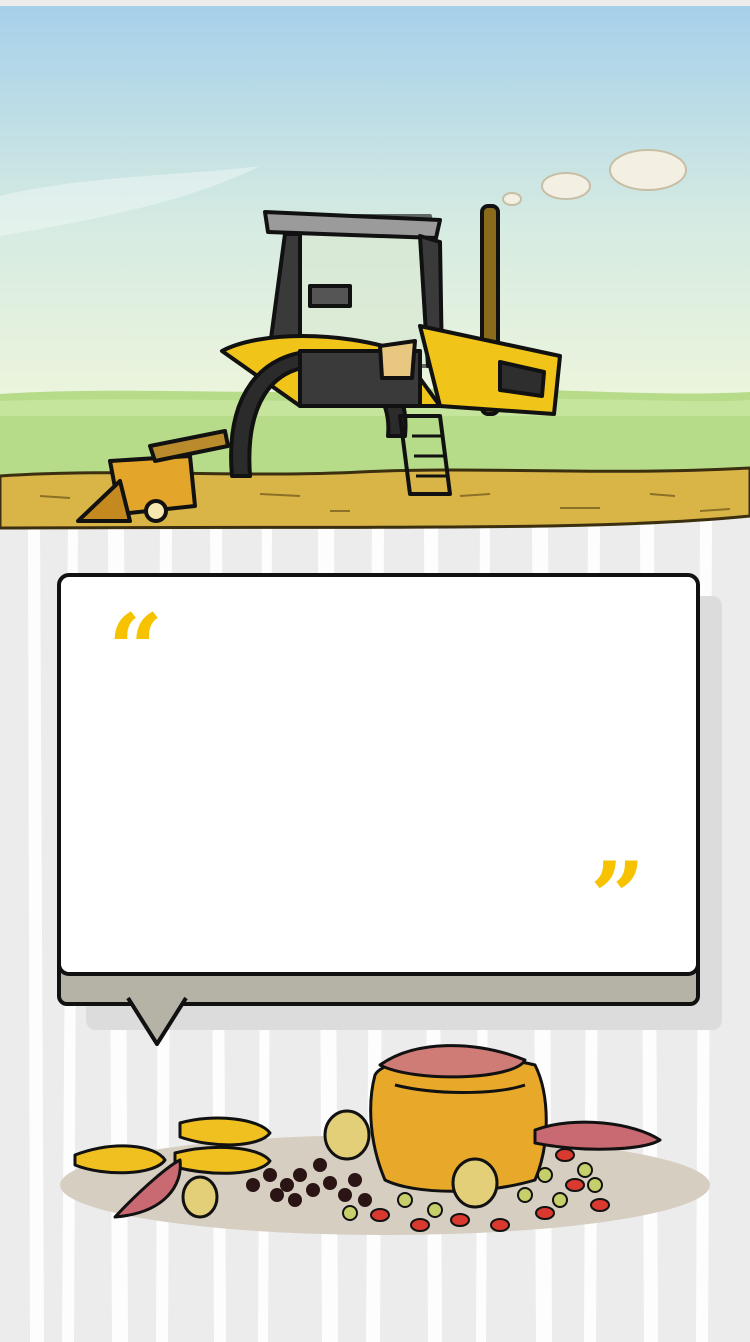 The height and width of the screenshot is (1342, 750). I want to click on produce-illustration, so click(385, 1139).